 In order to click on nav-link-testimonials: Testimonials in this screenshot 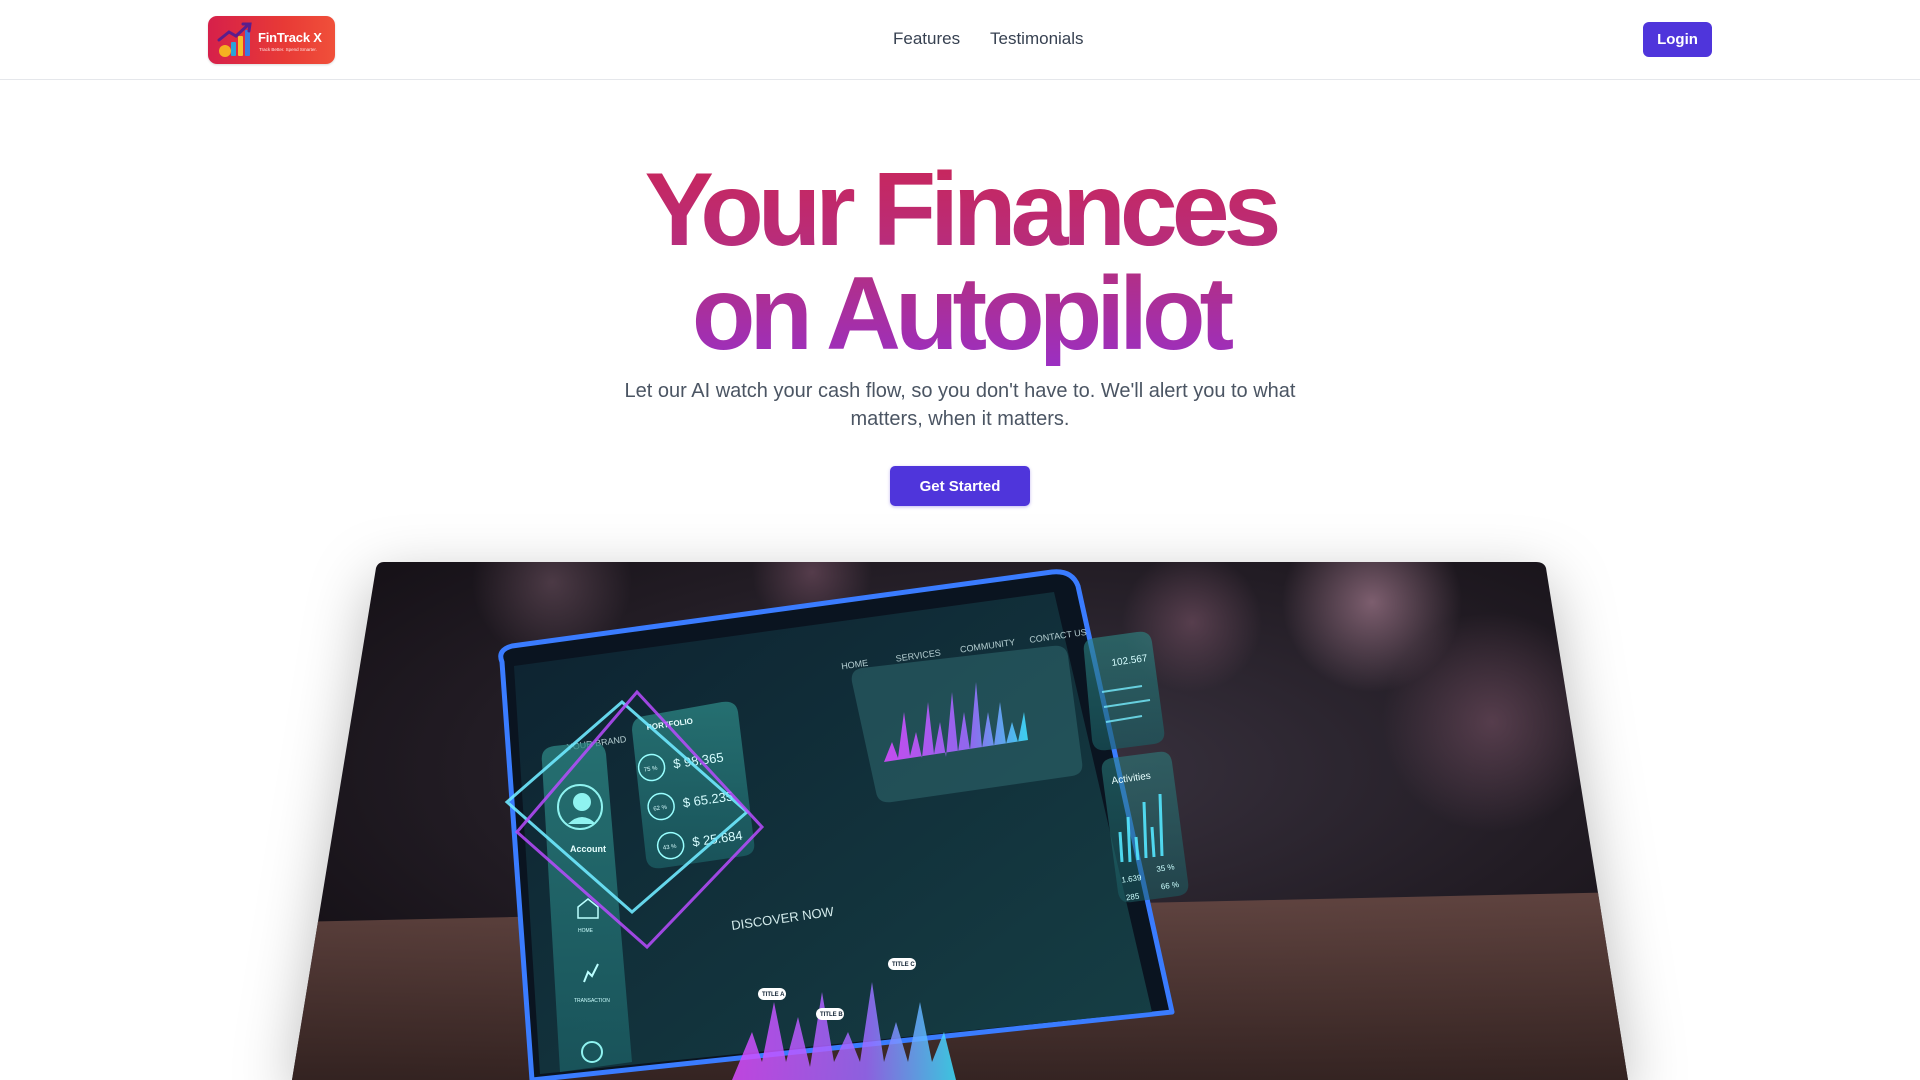, I will do `click(1037, 39)`.